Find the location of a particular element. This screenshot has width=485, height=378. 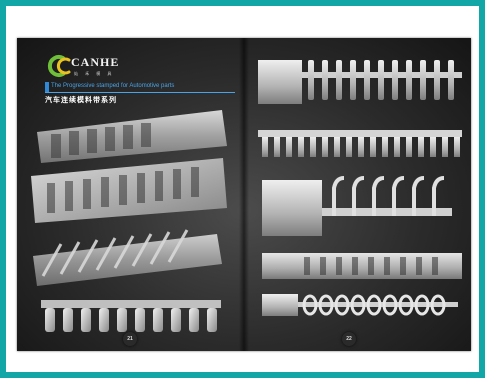

metal-strip-e is located at coordinates (360, 305).